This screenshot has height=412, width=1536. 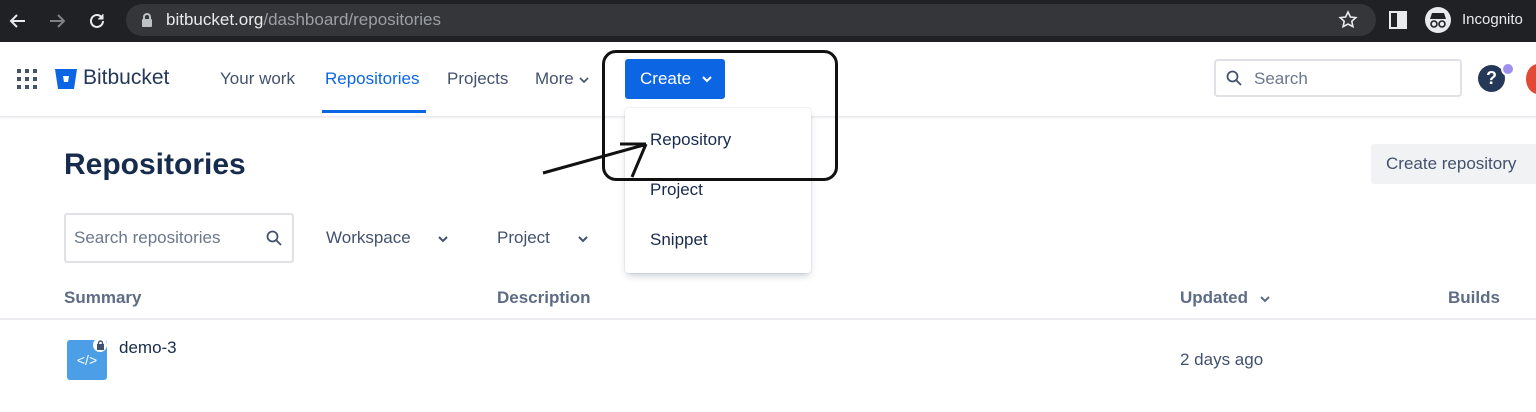 What do you see at coordinates (523, 237) in the screenshot?
I see `project-filter-label: Project` at bounding box center [523, 237].